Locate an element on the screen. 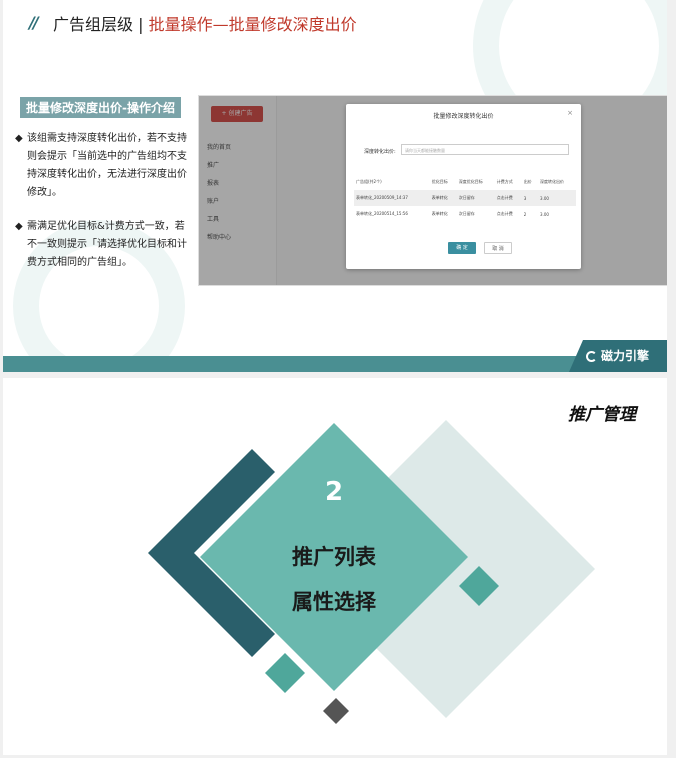 This screenshot has width=676, height=758. section-number: 2 is located at coordinates (334, 492).